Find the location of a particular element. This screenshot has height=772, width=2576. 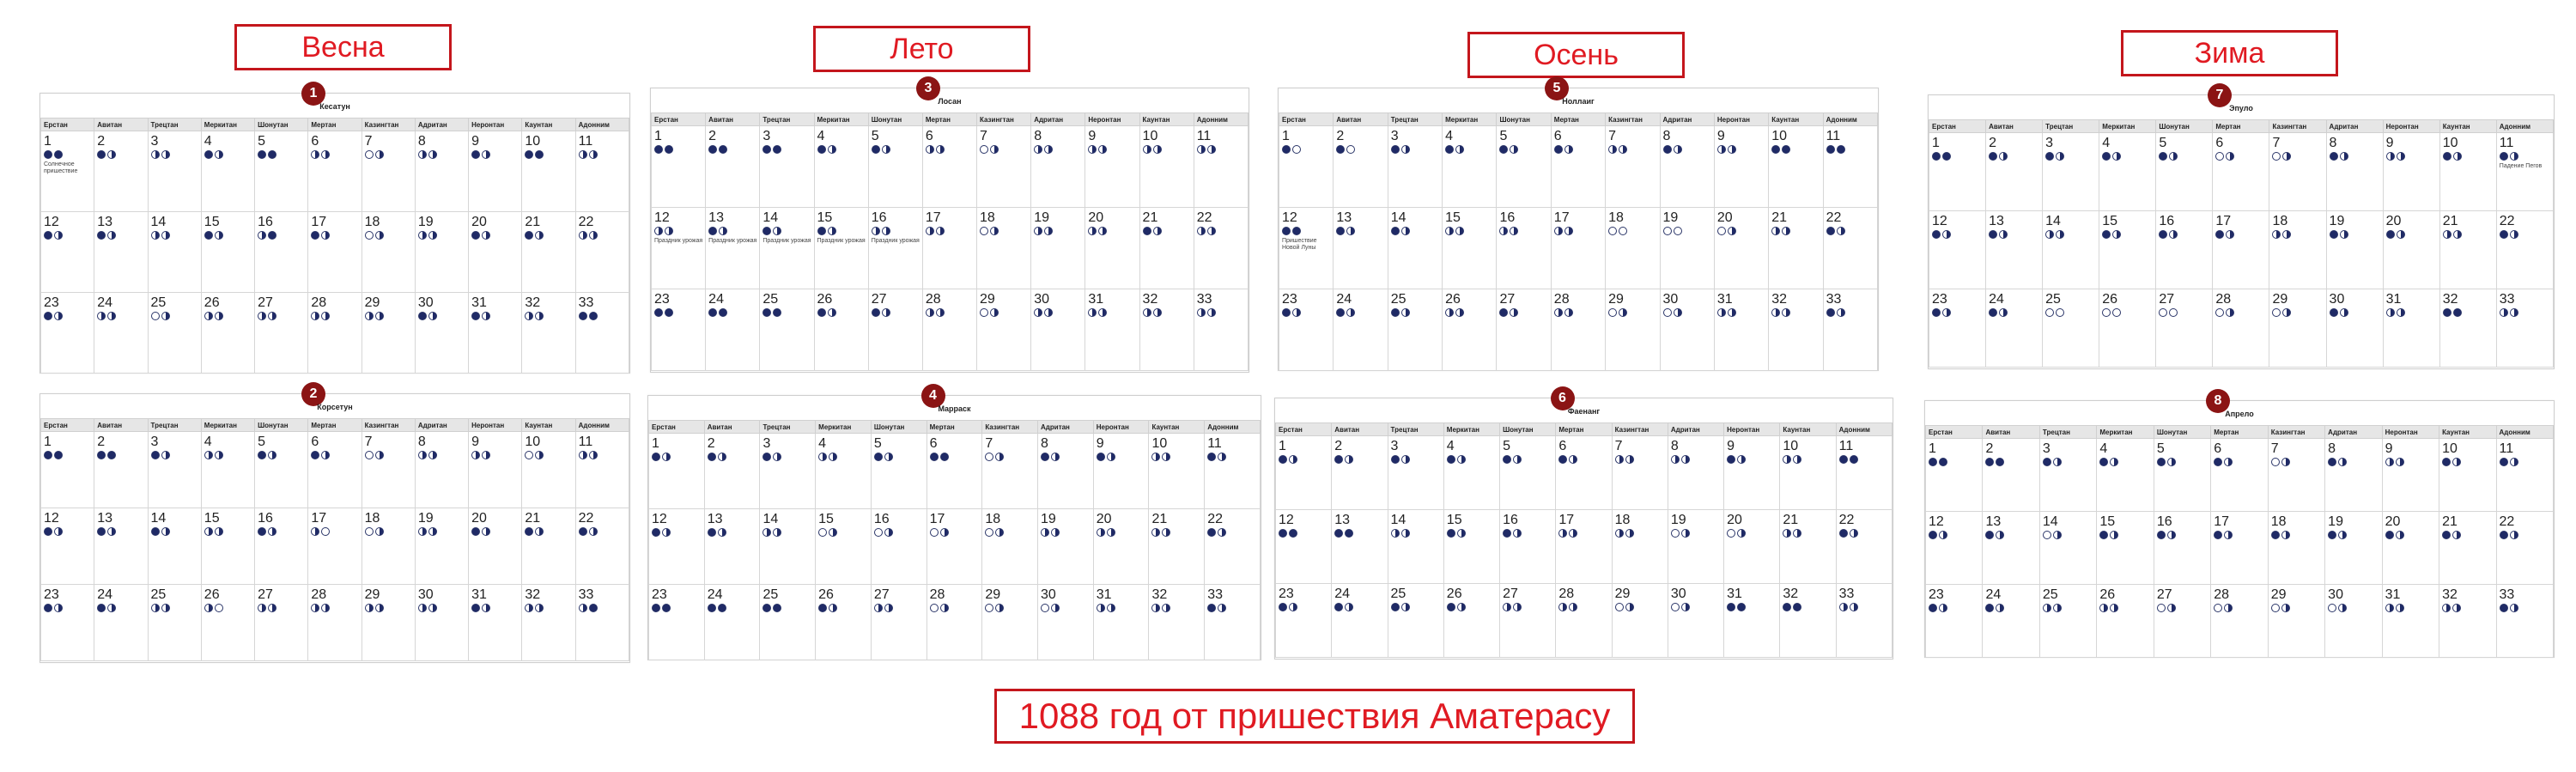

day-cell: 13 Праздник урожая is located at coordinates (733, 248).